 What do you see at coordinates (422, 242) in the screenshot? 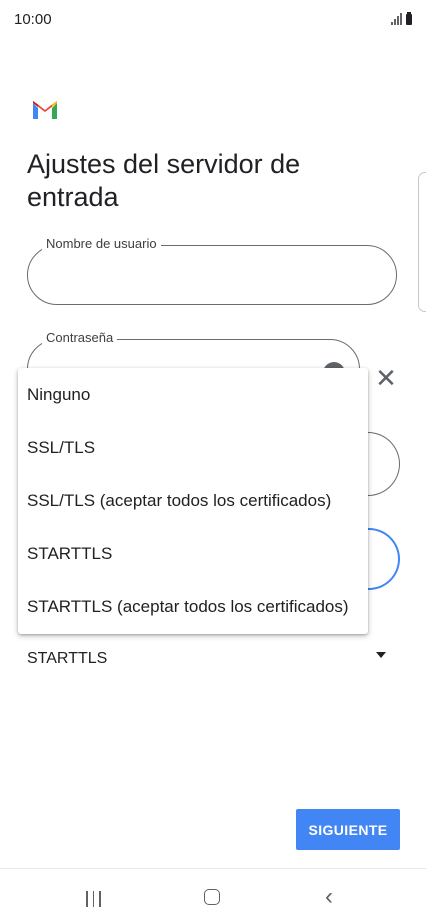
I see `scroll-edge` at bounding box center [422, 242].